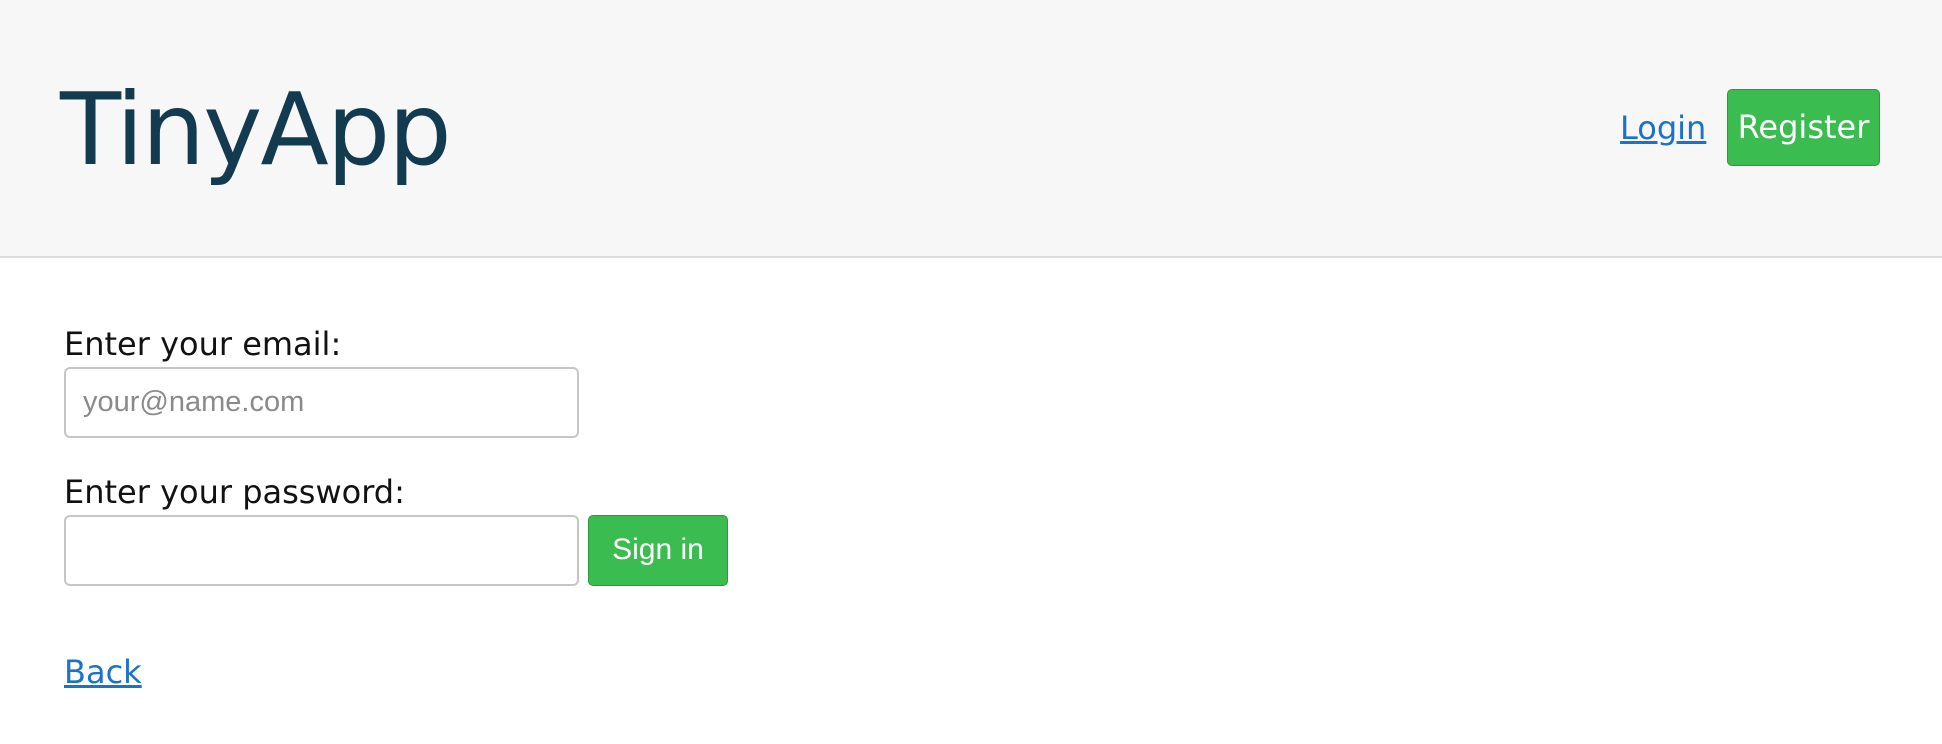  What do you see at coordinates (1663, 128) in the screenshot?
I see `login-link: Login` at bounding box center [1663, 128].